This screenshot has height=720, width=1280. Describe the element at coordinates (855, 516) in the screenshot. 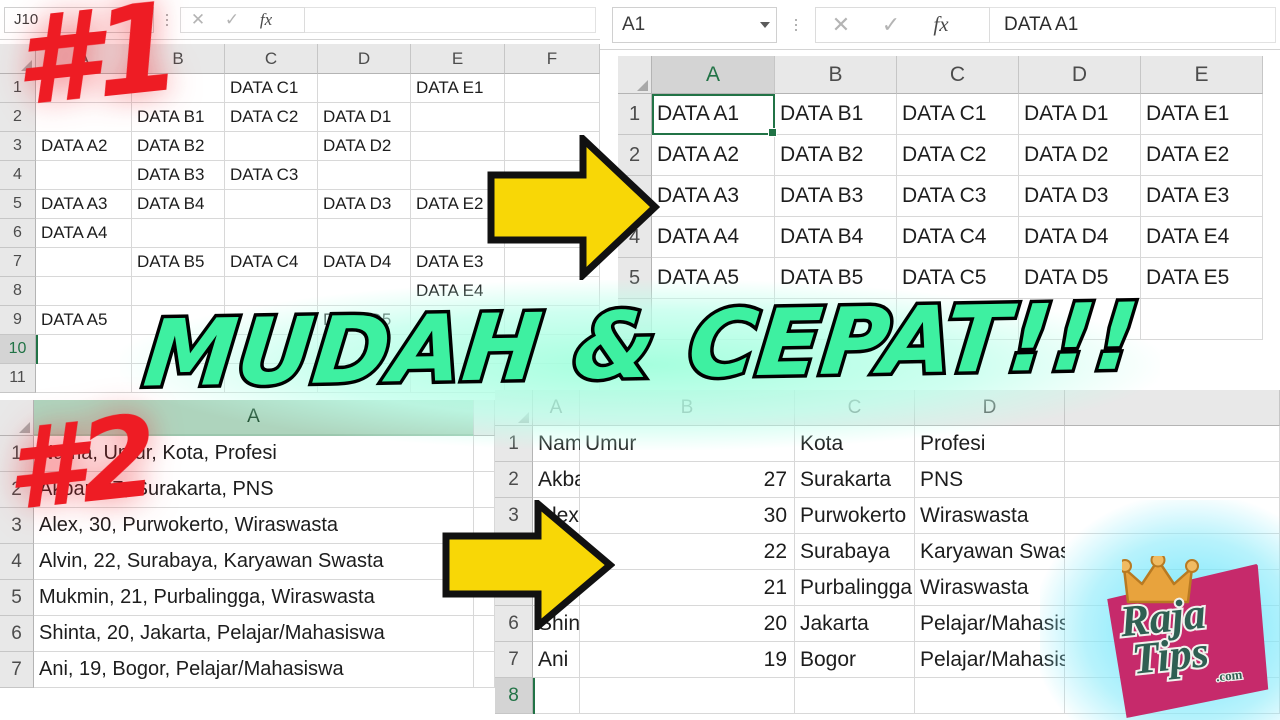

I see `cell-C3: Purwokerto` at that location.